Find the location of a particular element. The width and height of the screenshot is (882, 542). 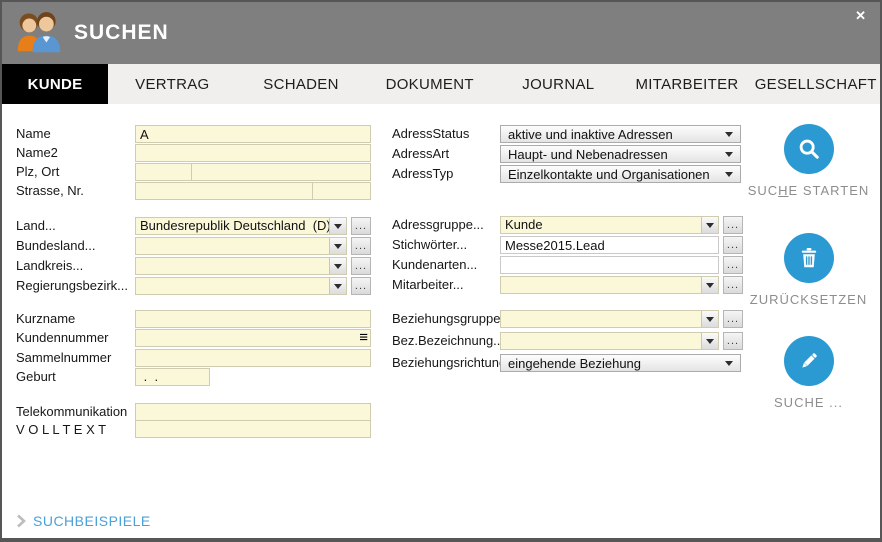

strasse-input is located at coordinates (224, 191).